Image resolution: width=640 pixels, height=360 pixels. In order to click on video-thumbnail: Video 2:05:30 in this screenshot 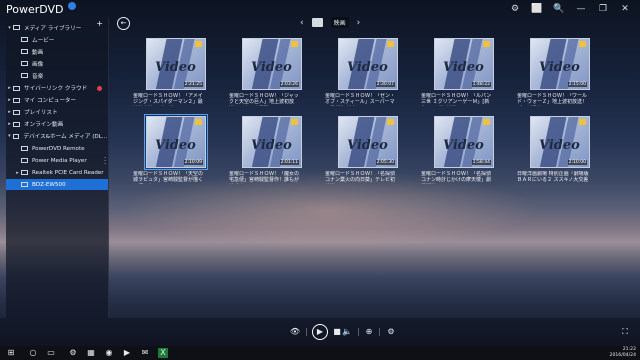, I will do `click(368, 142)`.